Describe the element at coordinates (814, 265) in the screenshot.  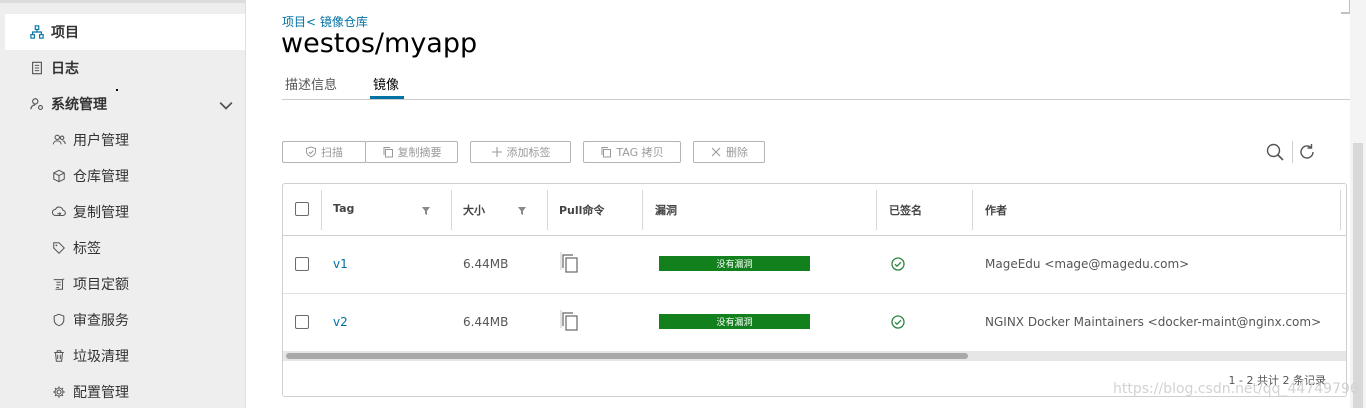
I see `table-row: v1 6.44MB 没有漏洞 MageEdu <mage@magedu.com>` at that location.